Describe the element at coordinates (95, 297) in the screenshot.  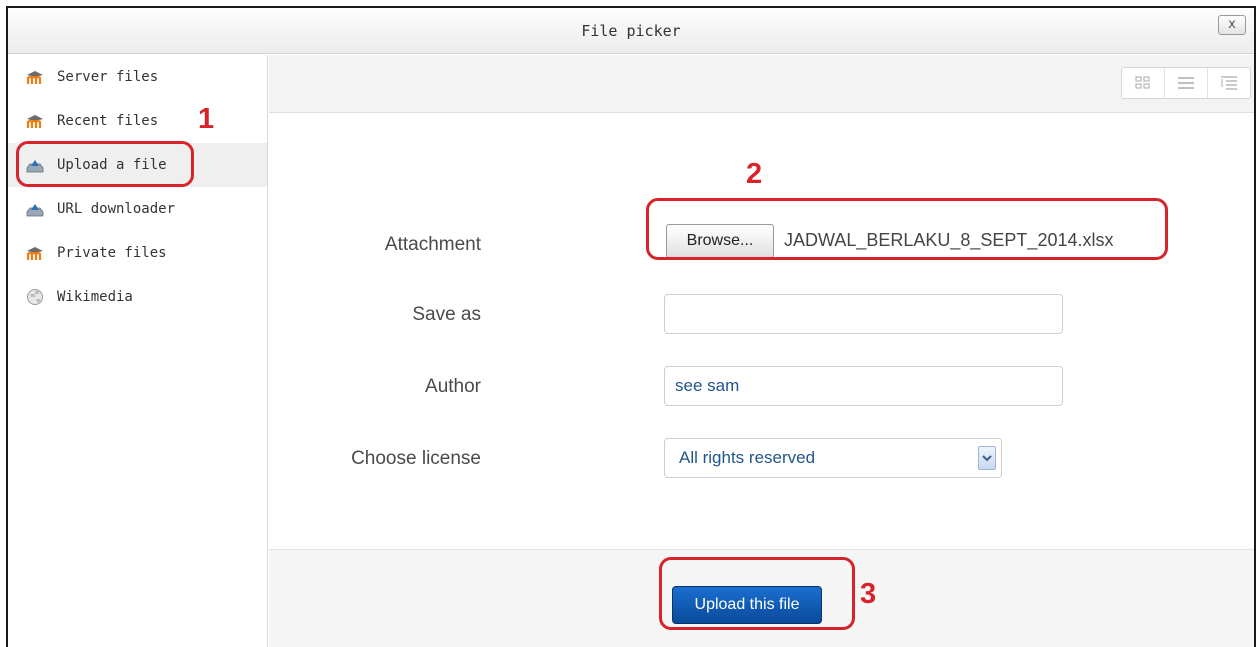
I see `sidebar-item-label: Wikimedia` at that location.